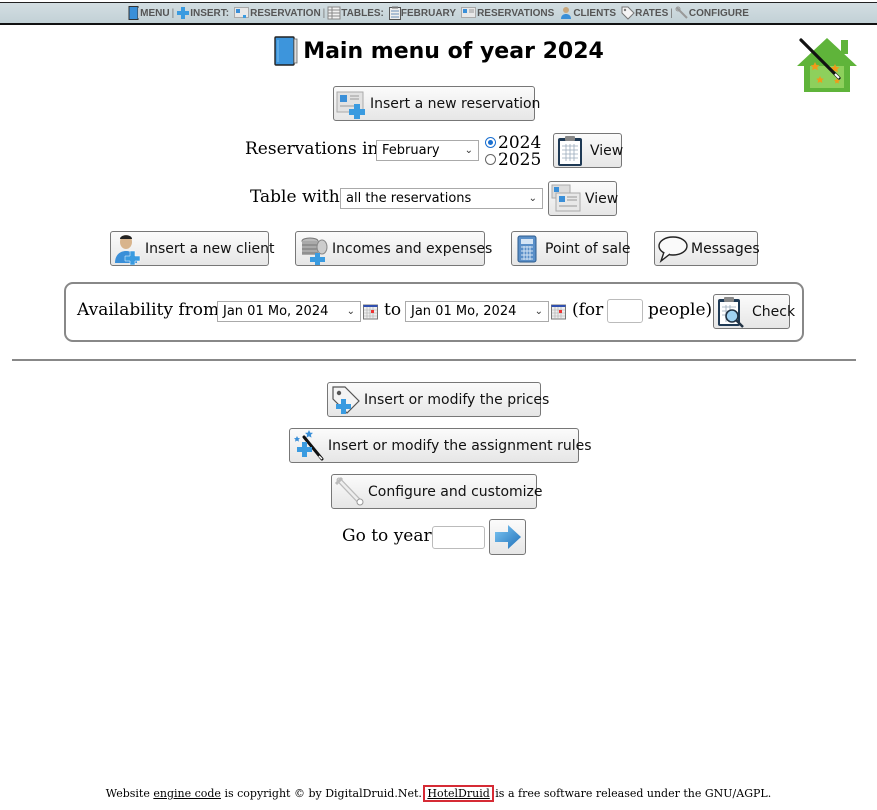 The height and width of the screenshot is (810, 877). I want to click on speech-bubble-icon, so click(673, 249).